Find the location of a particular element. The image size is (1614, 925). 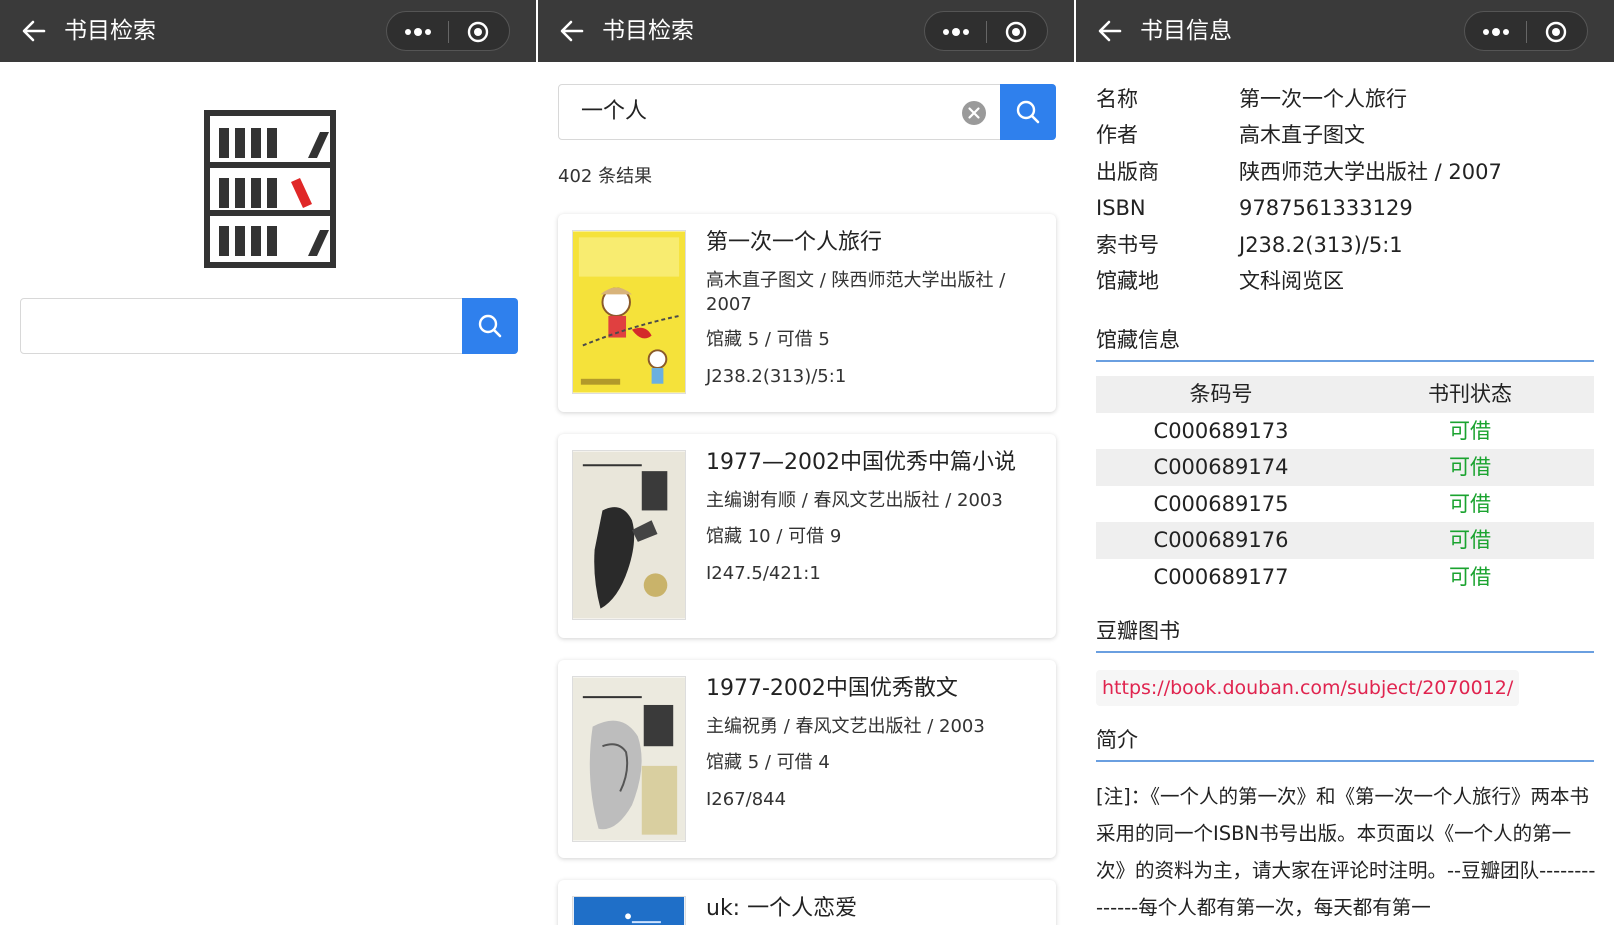

nav-bar: 书目信息 is located at coordinates (1345, 31).